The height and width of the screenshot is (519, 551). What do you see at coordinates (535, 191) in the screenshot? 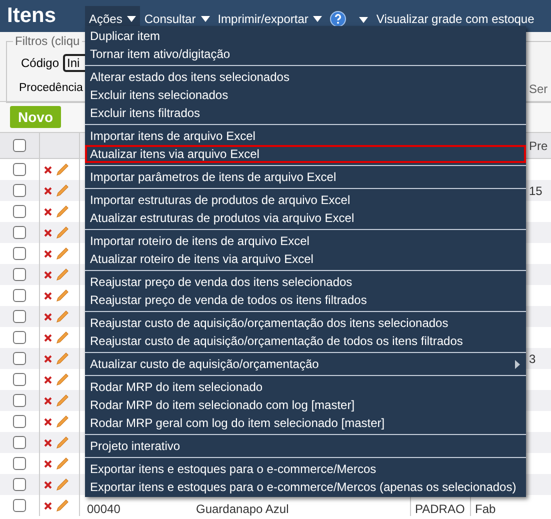
I see `table-cell: 15` at bounding box center [535, 191].